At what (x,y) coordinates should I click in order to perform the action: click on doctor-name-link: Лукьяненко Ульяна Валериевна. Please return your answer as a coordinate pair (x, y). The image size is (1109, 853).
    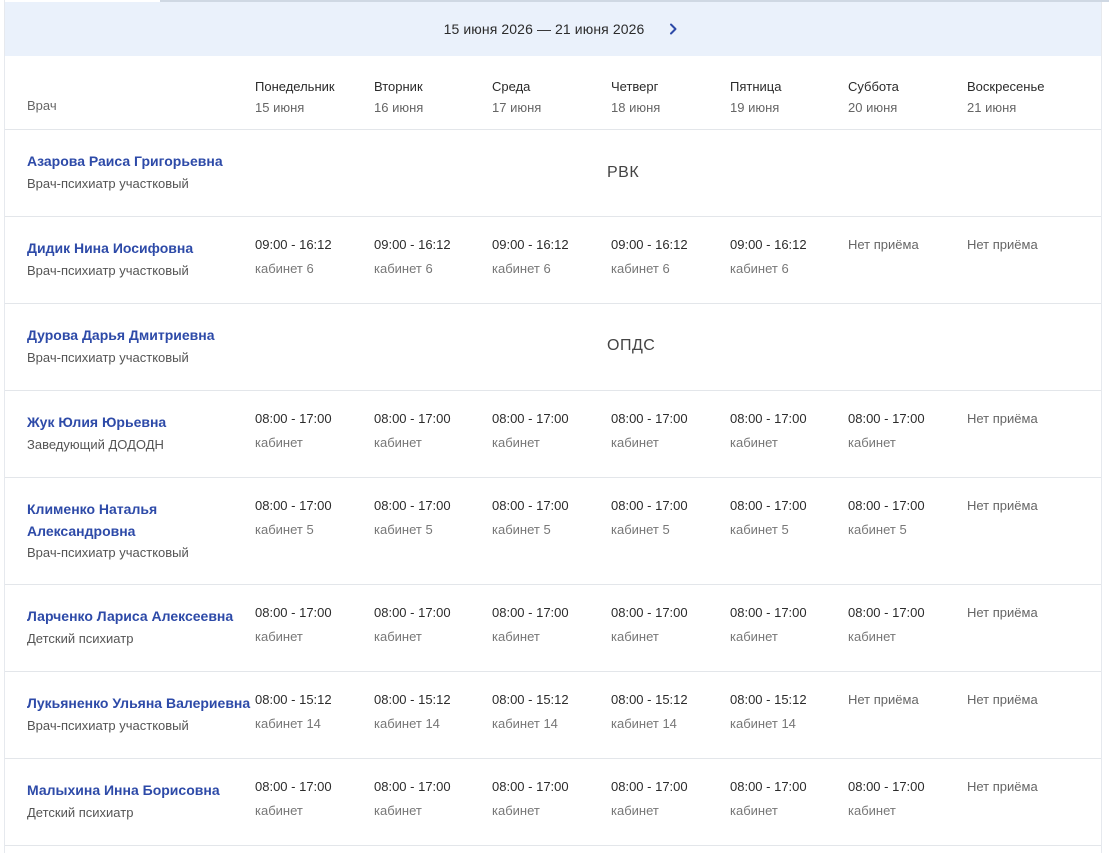
    Looking at the image, I should click on (142, 703).